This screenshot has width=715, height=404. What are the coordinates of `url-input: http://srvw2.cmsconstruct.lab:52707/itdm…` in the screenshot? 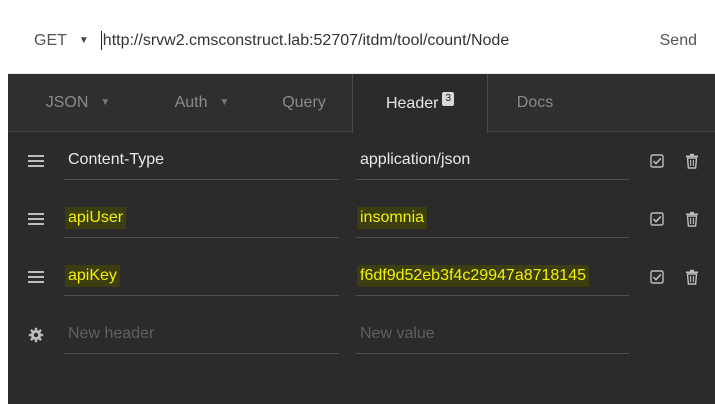 It's located at (372, 40).